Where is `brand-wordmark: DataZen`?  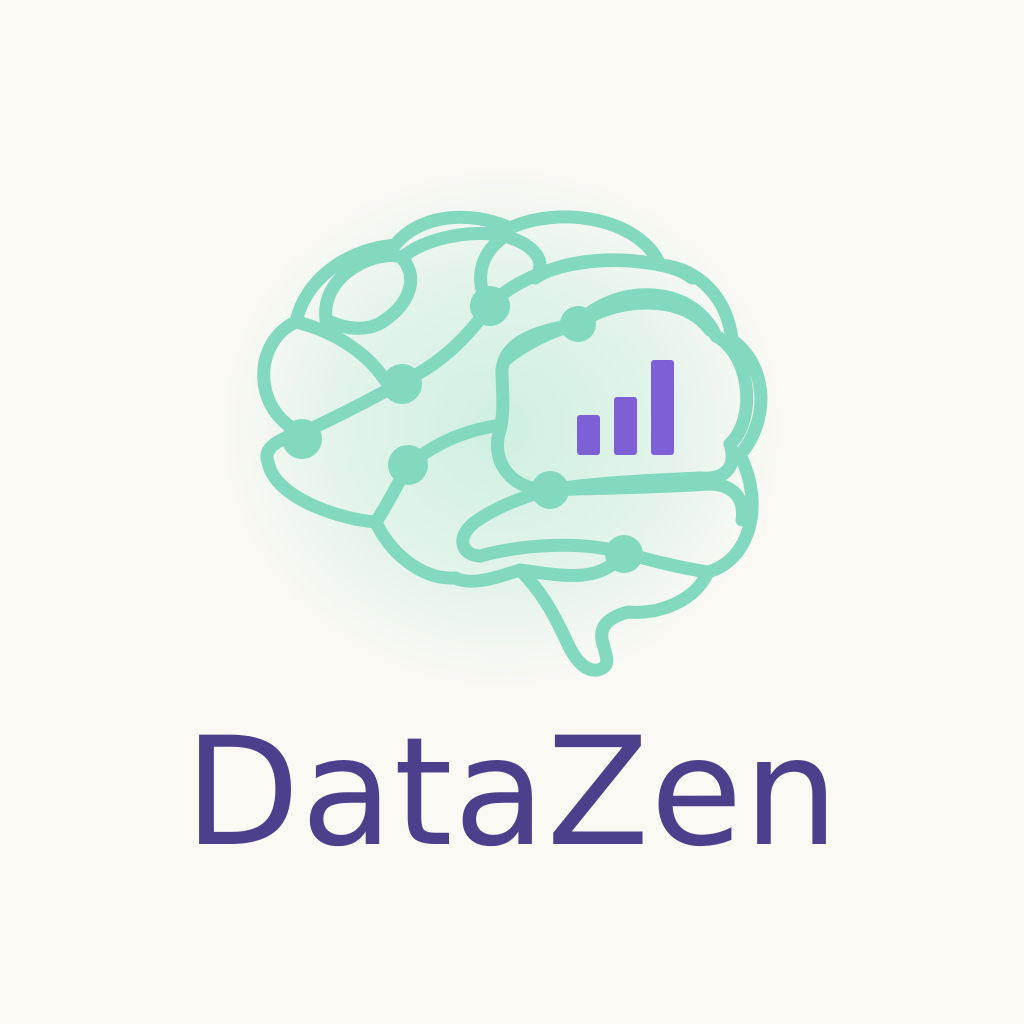 brand-wordmark: DataZen is located at coordinates (512, 793).